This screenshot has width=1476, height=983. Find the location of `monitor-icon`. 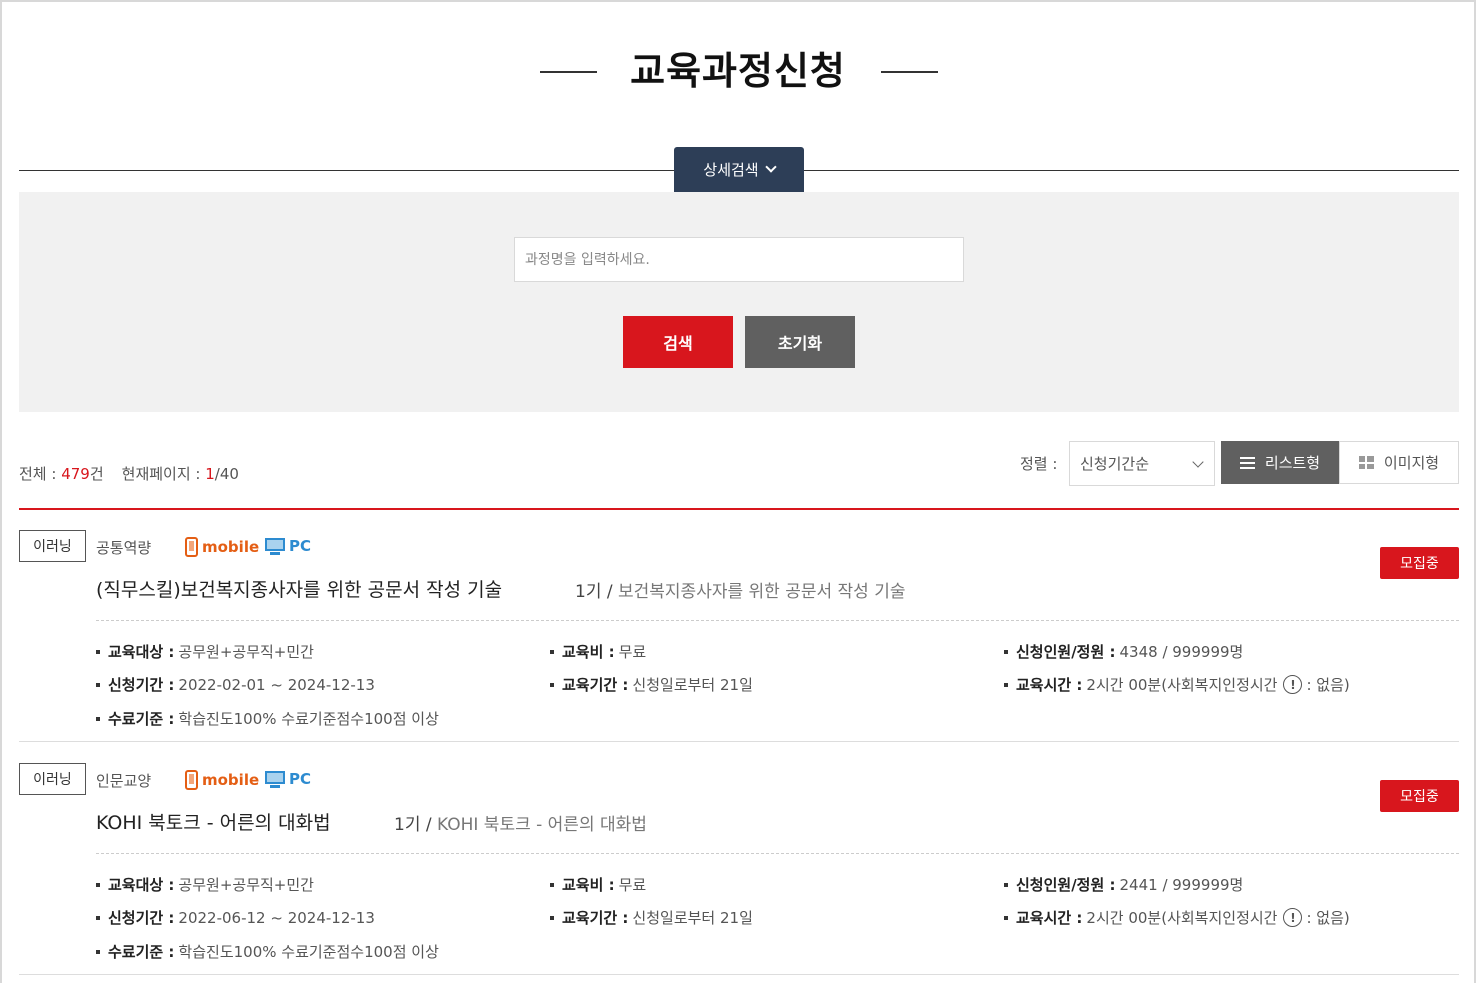

monitor-icon is located at coordinates (275, 546).